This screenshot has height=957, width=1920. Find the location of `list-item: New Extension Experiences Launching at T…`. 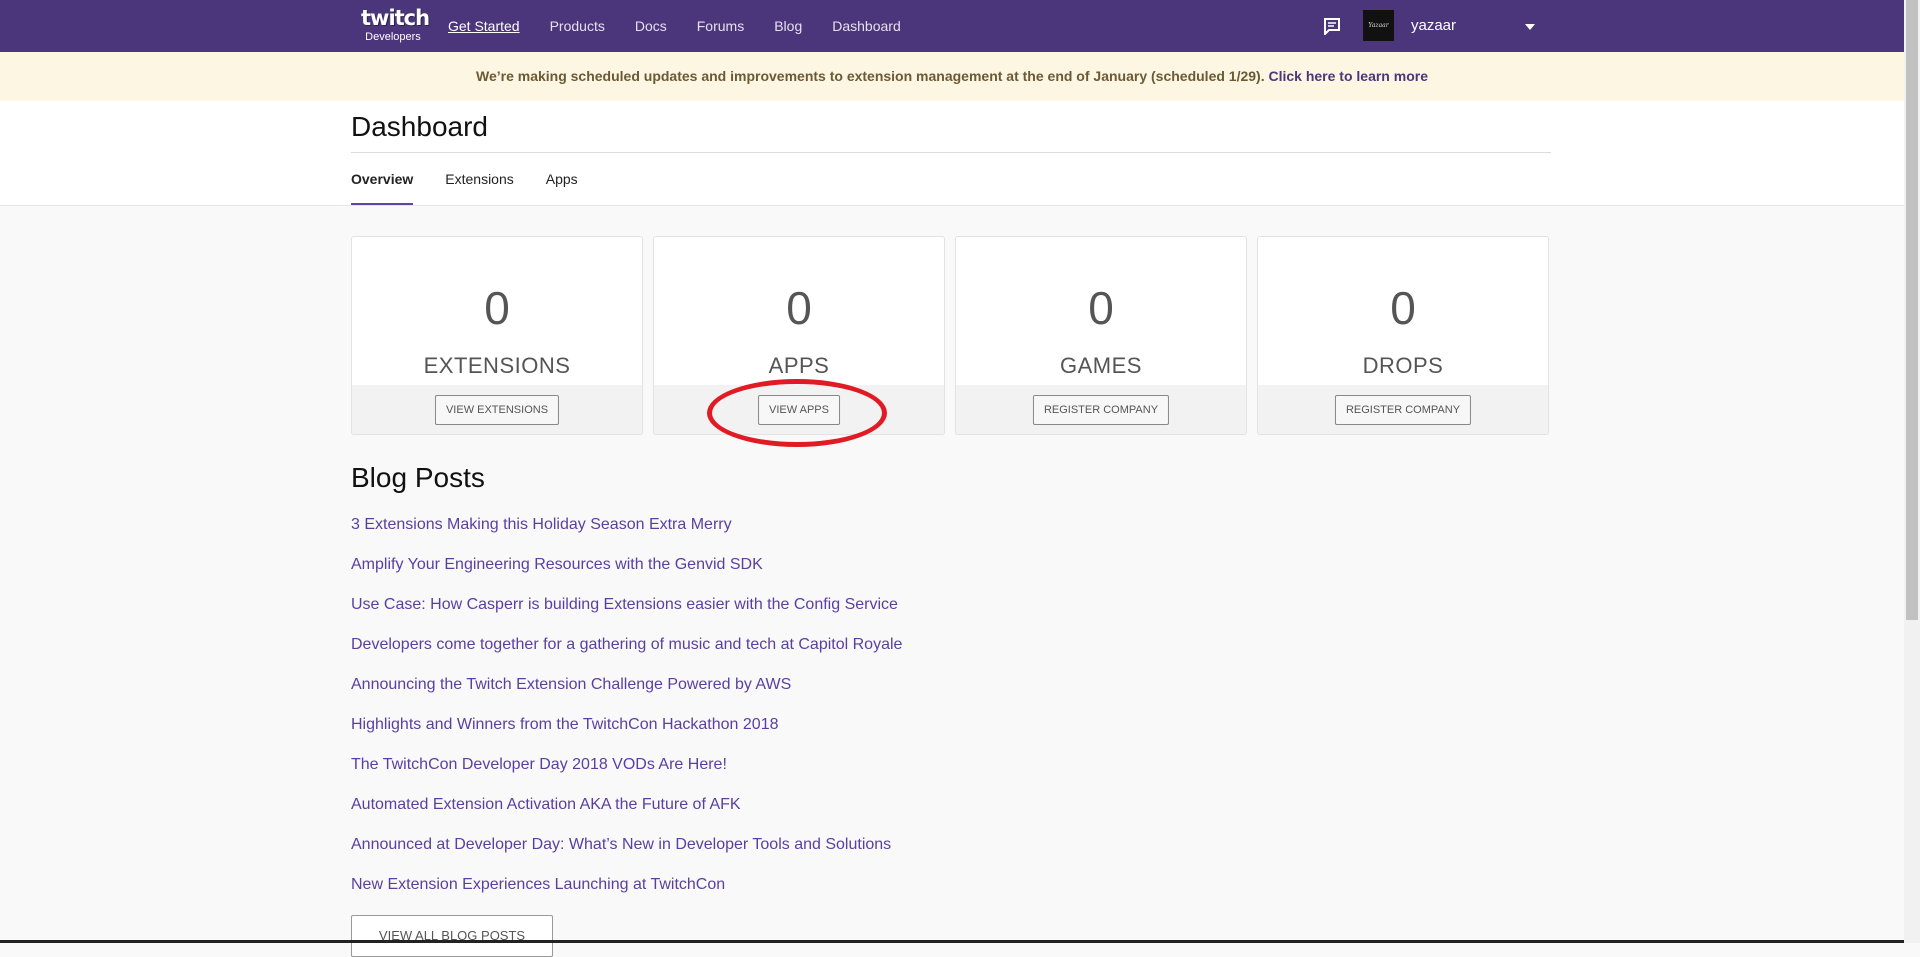

list-item: New Extension Experiences Launching at T… is located at coordinates (626, 893).